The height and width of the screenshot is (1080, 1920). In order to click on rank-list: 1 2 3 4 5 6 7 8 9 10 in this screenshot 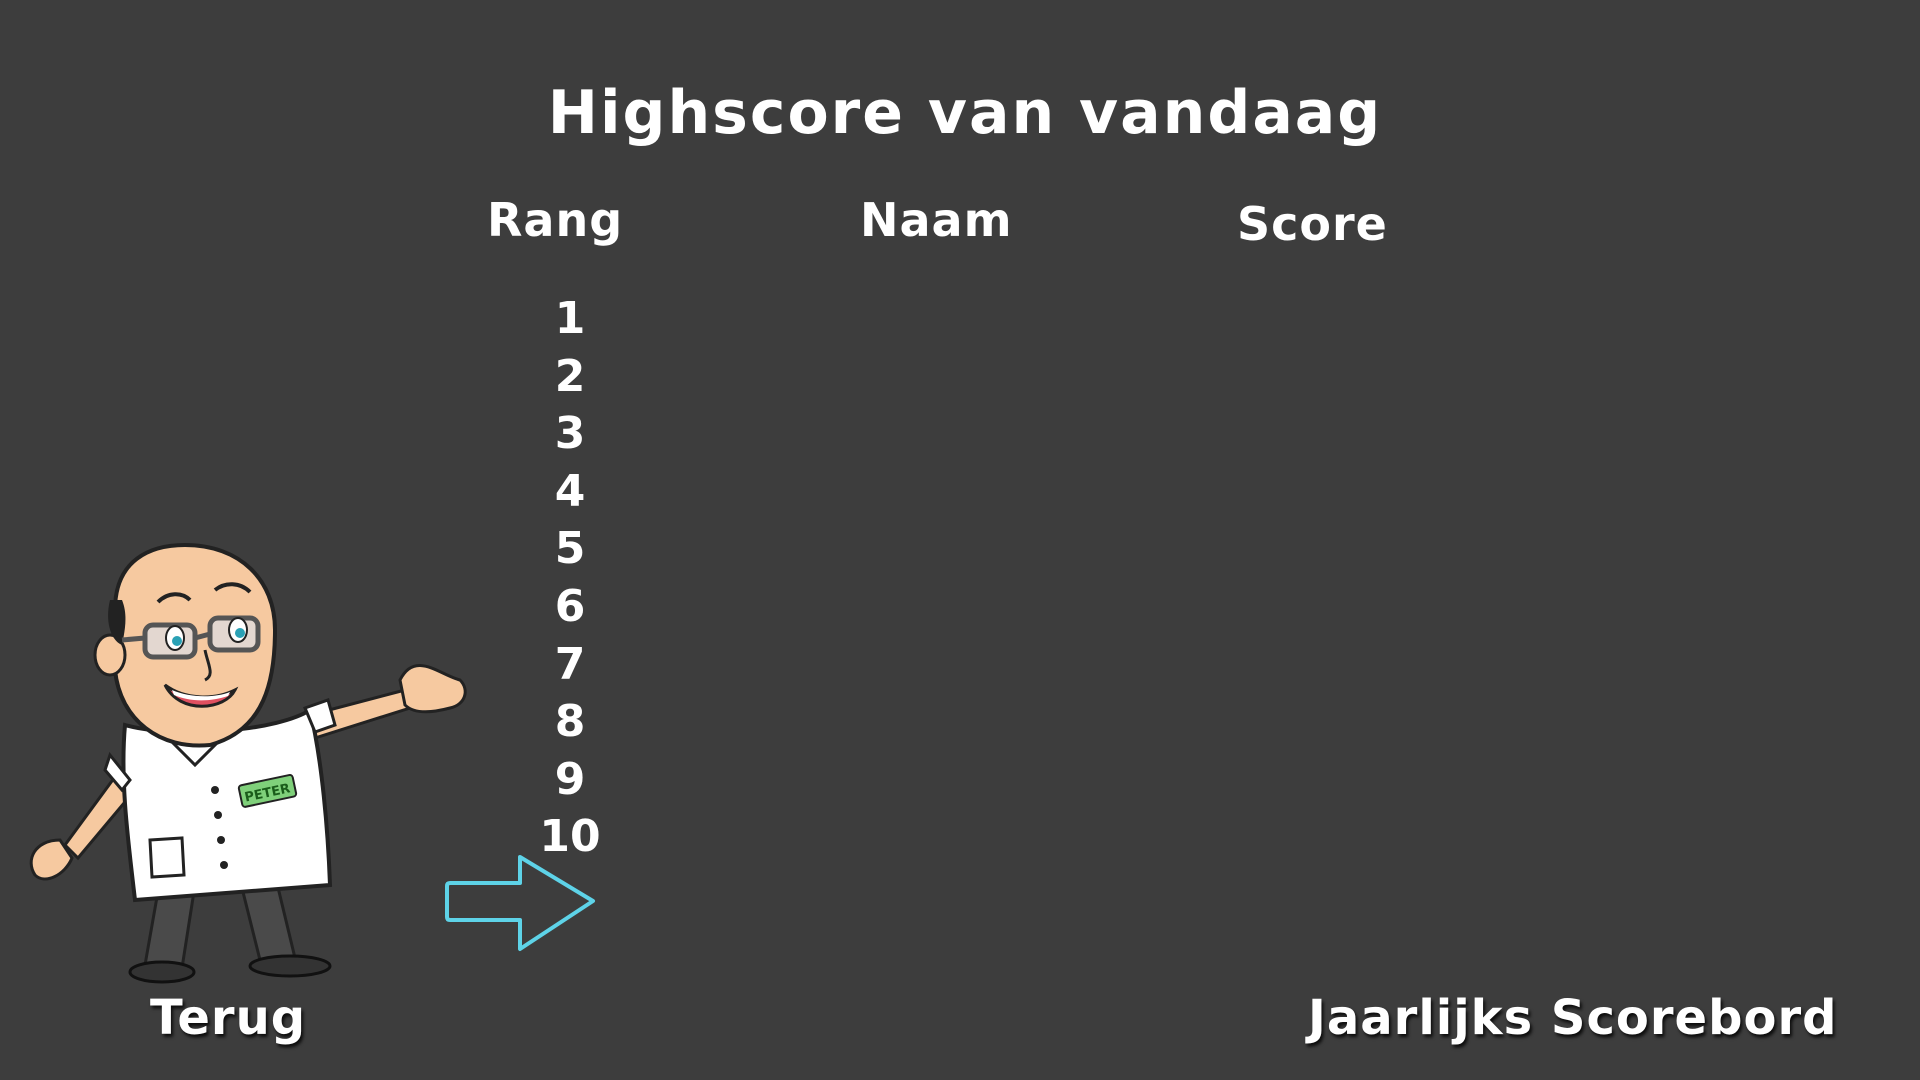, I will do `click(570, 578)`.